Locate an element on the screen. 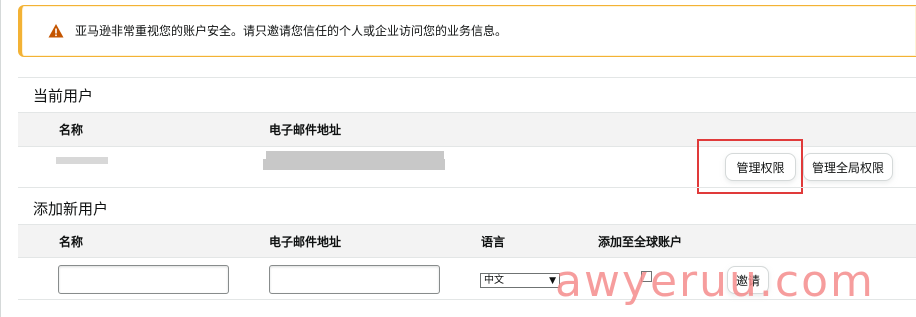 This screenshot has height=317, width=916. security-alert-text: 亚马逊非常重视您的账户安全。请只邀请您信任的个人或企业访问您的业务信息。 is located at coordinates (291, 31).